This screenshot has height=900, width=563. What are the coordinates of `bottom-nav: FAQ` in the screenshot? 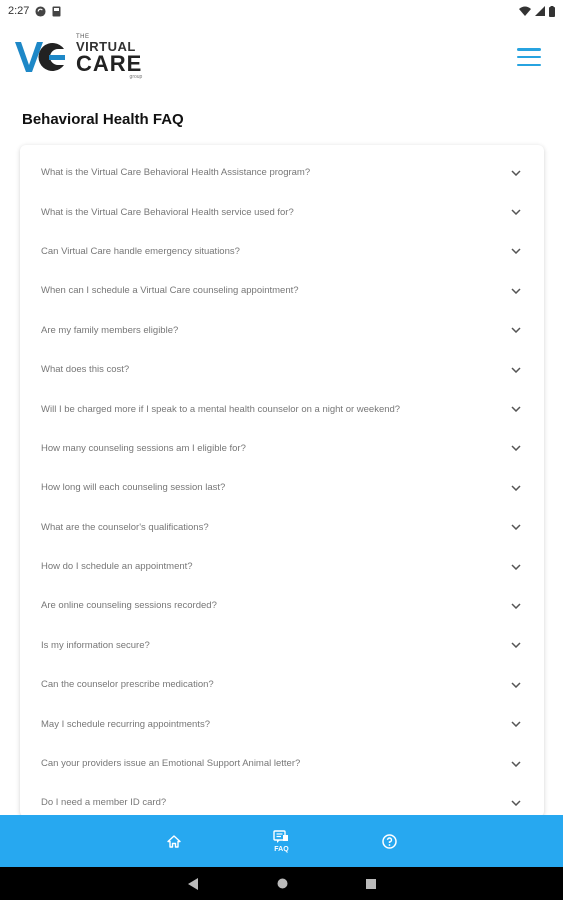 It's located at (281, 841).